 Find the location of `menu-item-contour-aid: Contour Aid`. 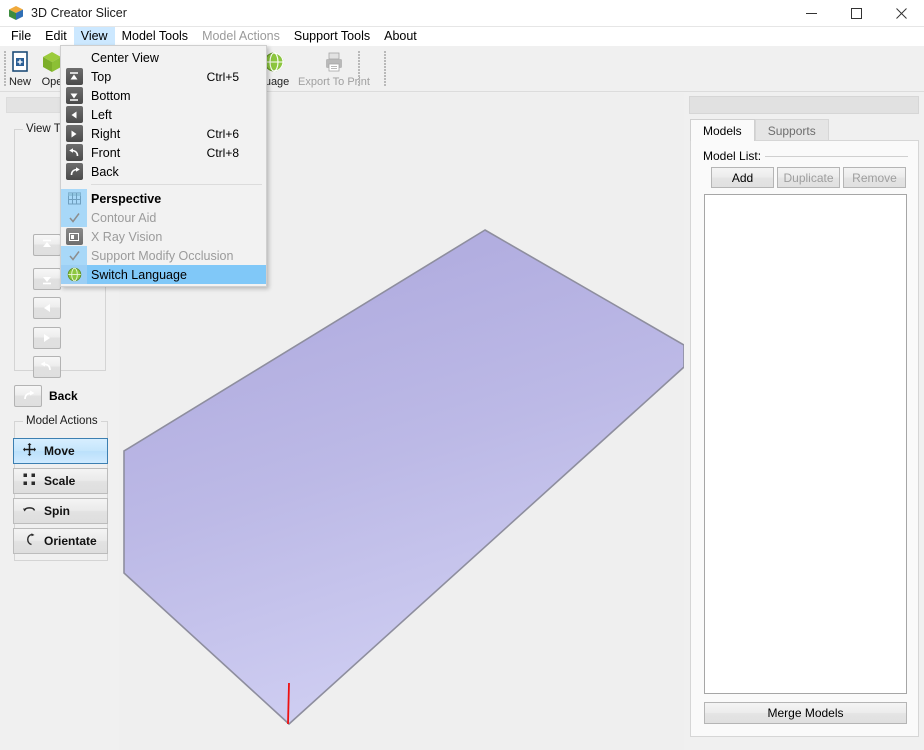

menu-item-contour-aid: Contour Aid is located at coordinates (163, 217).